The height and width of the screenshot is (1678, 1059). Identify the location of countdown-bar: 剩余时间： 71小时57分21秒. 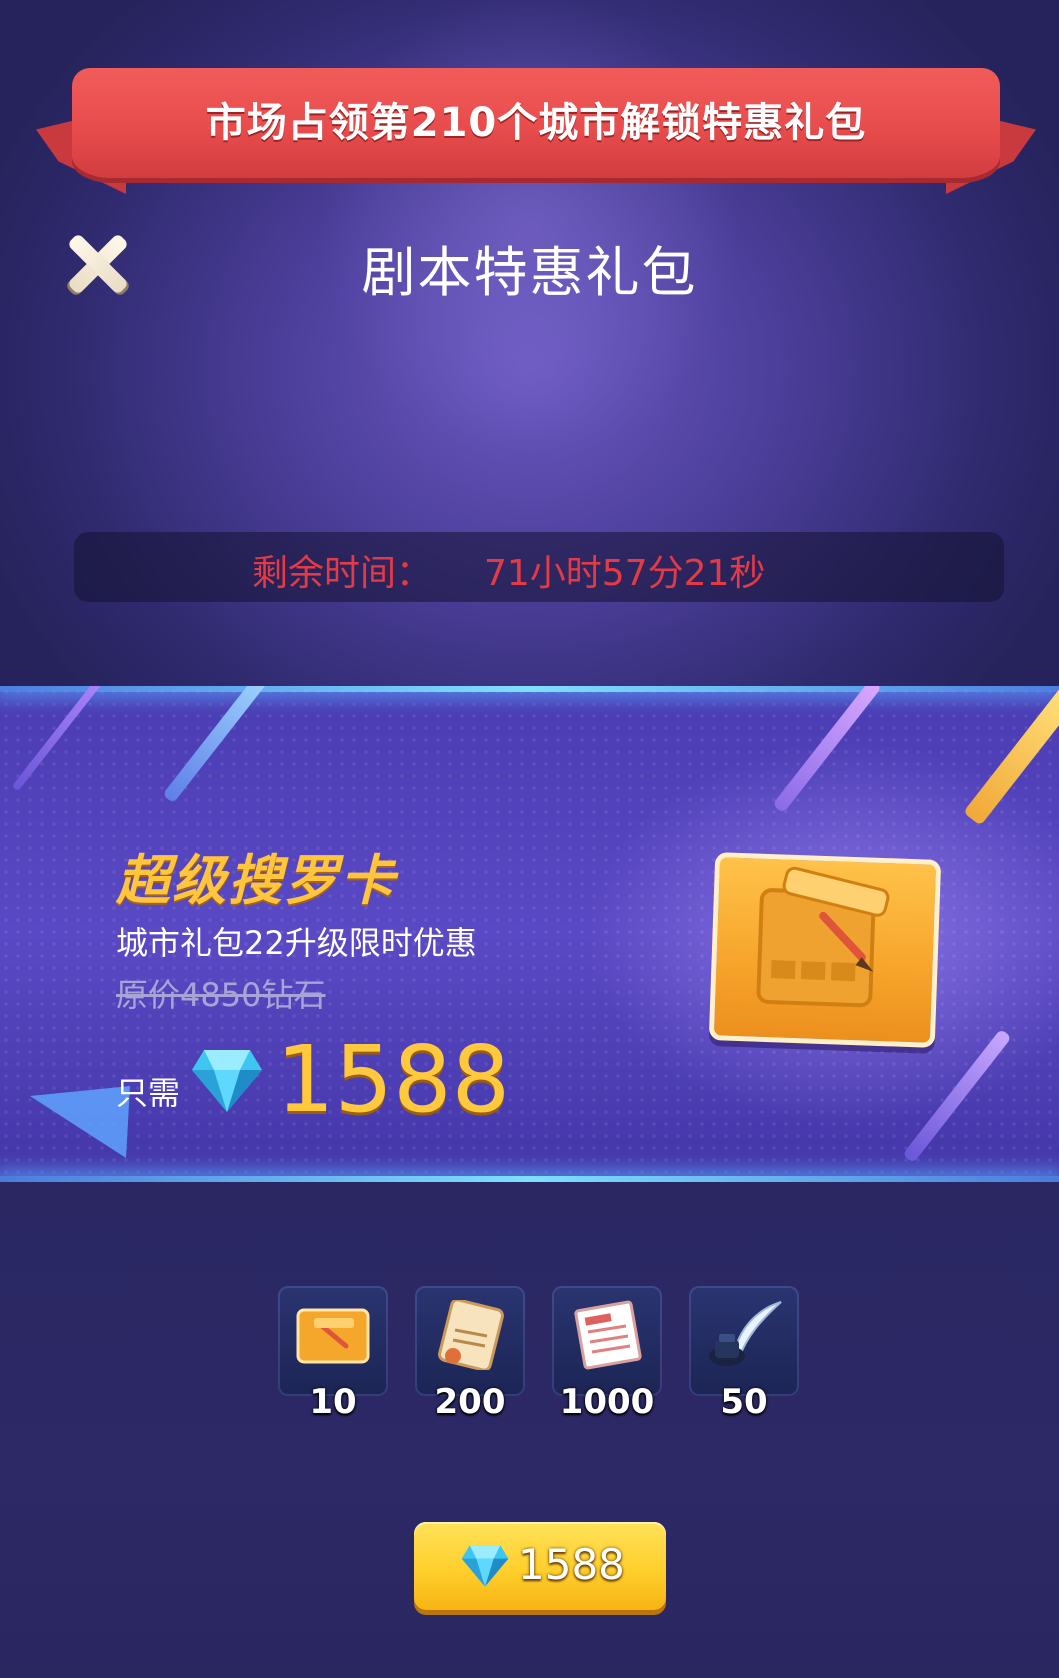
(539, 567).